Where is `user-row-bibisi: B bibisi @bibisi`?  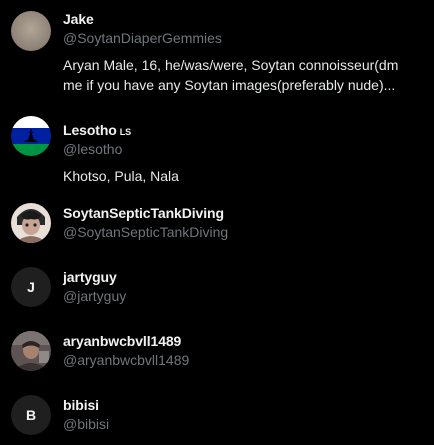
user-row-bibisi: B bibisi @bibisi is located at coordinates (217, 413).